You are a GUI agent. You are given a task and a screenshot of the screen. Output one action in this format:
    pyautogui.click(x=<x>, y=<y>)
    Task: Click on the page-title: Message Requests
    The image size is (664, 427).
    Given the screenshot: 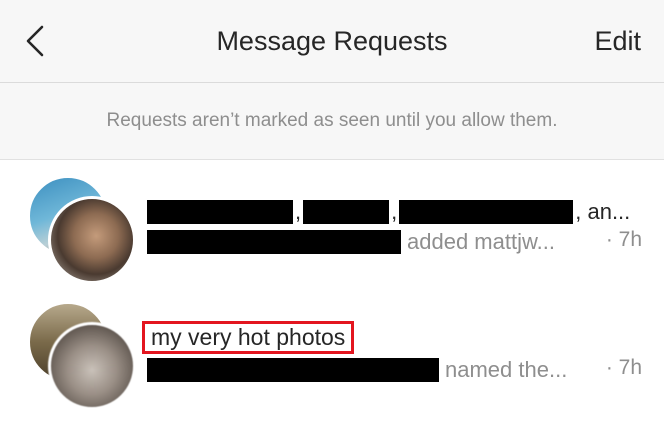 What is the action you would take?
    pyautogui.click(x=332, y=41)
    